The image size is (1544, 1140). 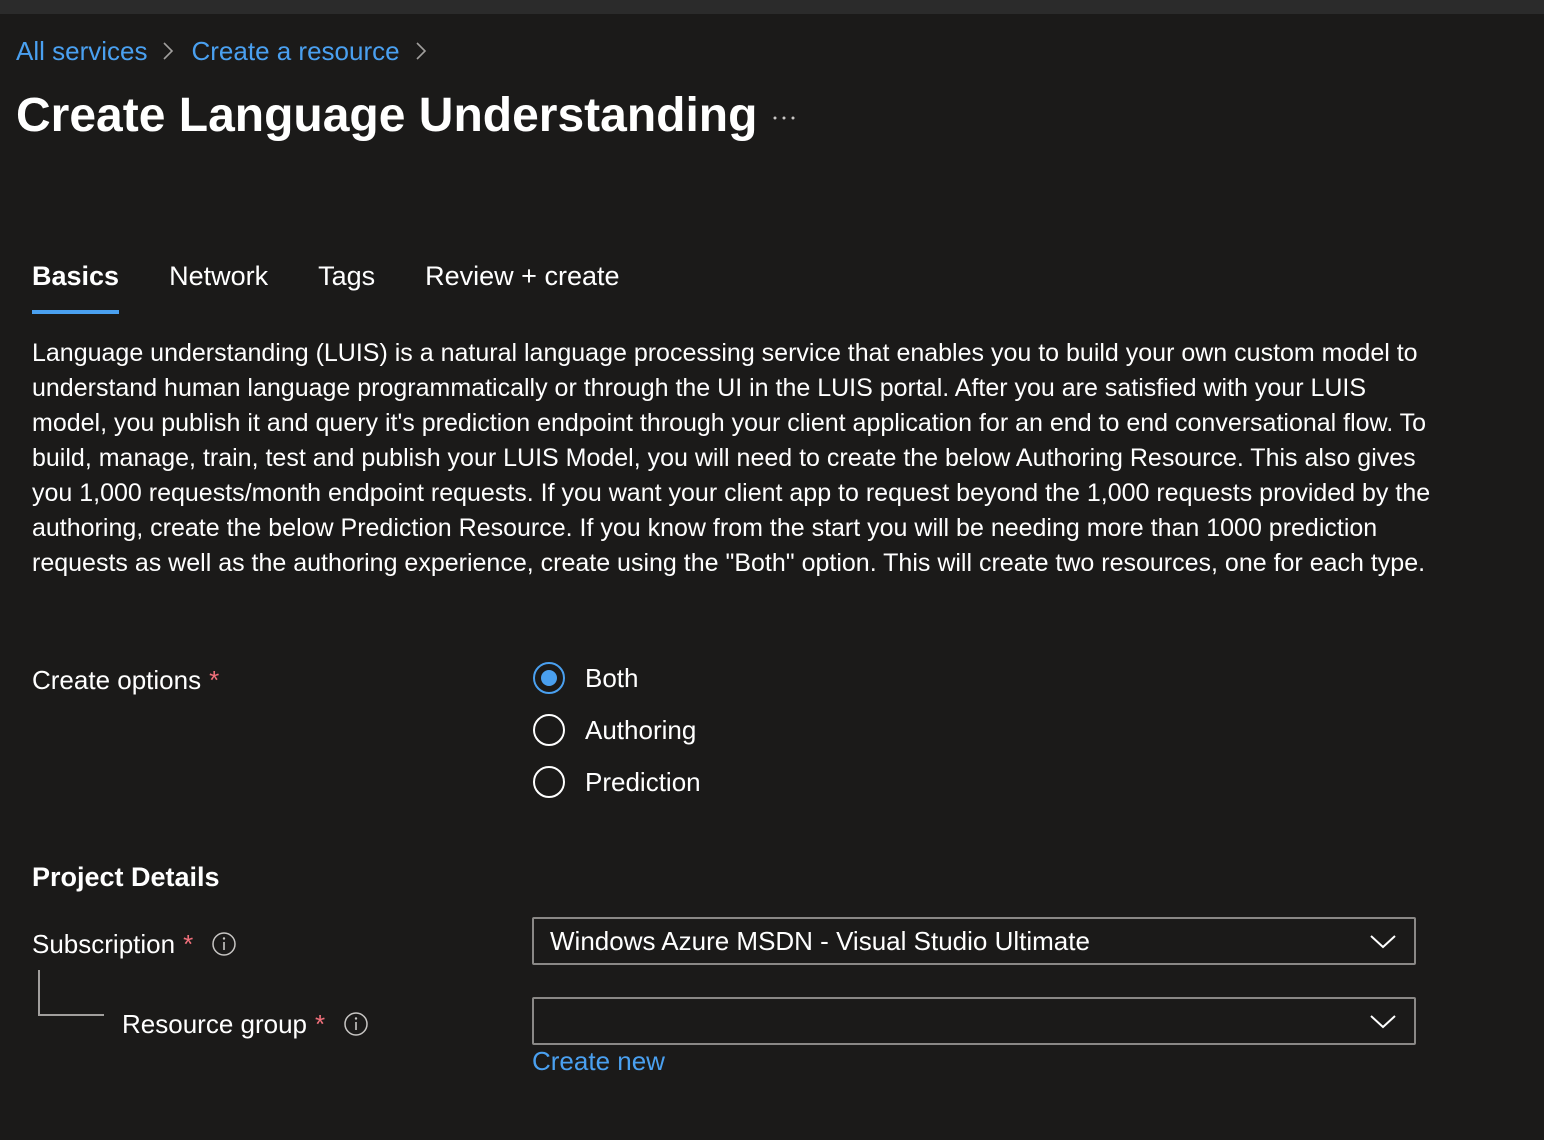 What do you see at coordinates (612, 677) in the screenshot?
I see `radio-label-both: Both` at bounding box center [612, 677].